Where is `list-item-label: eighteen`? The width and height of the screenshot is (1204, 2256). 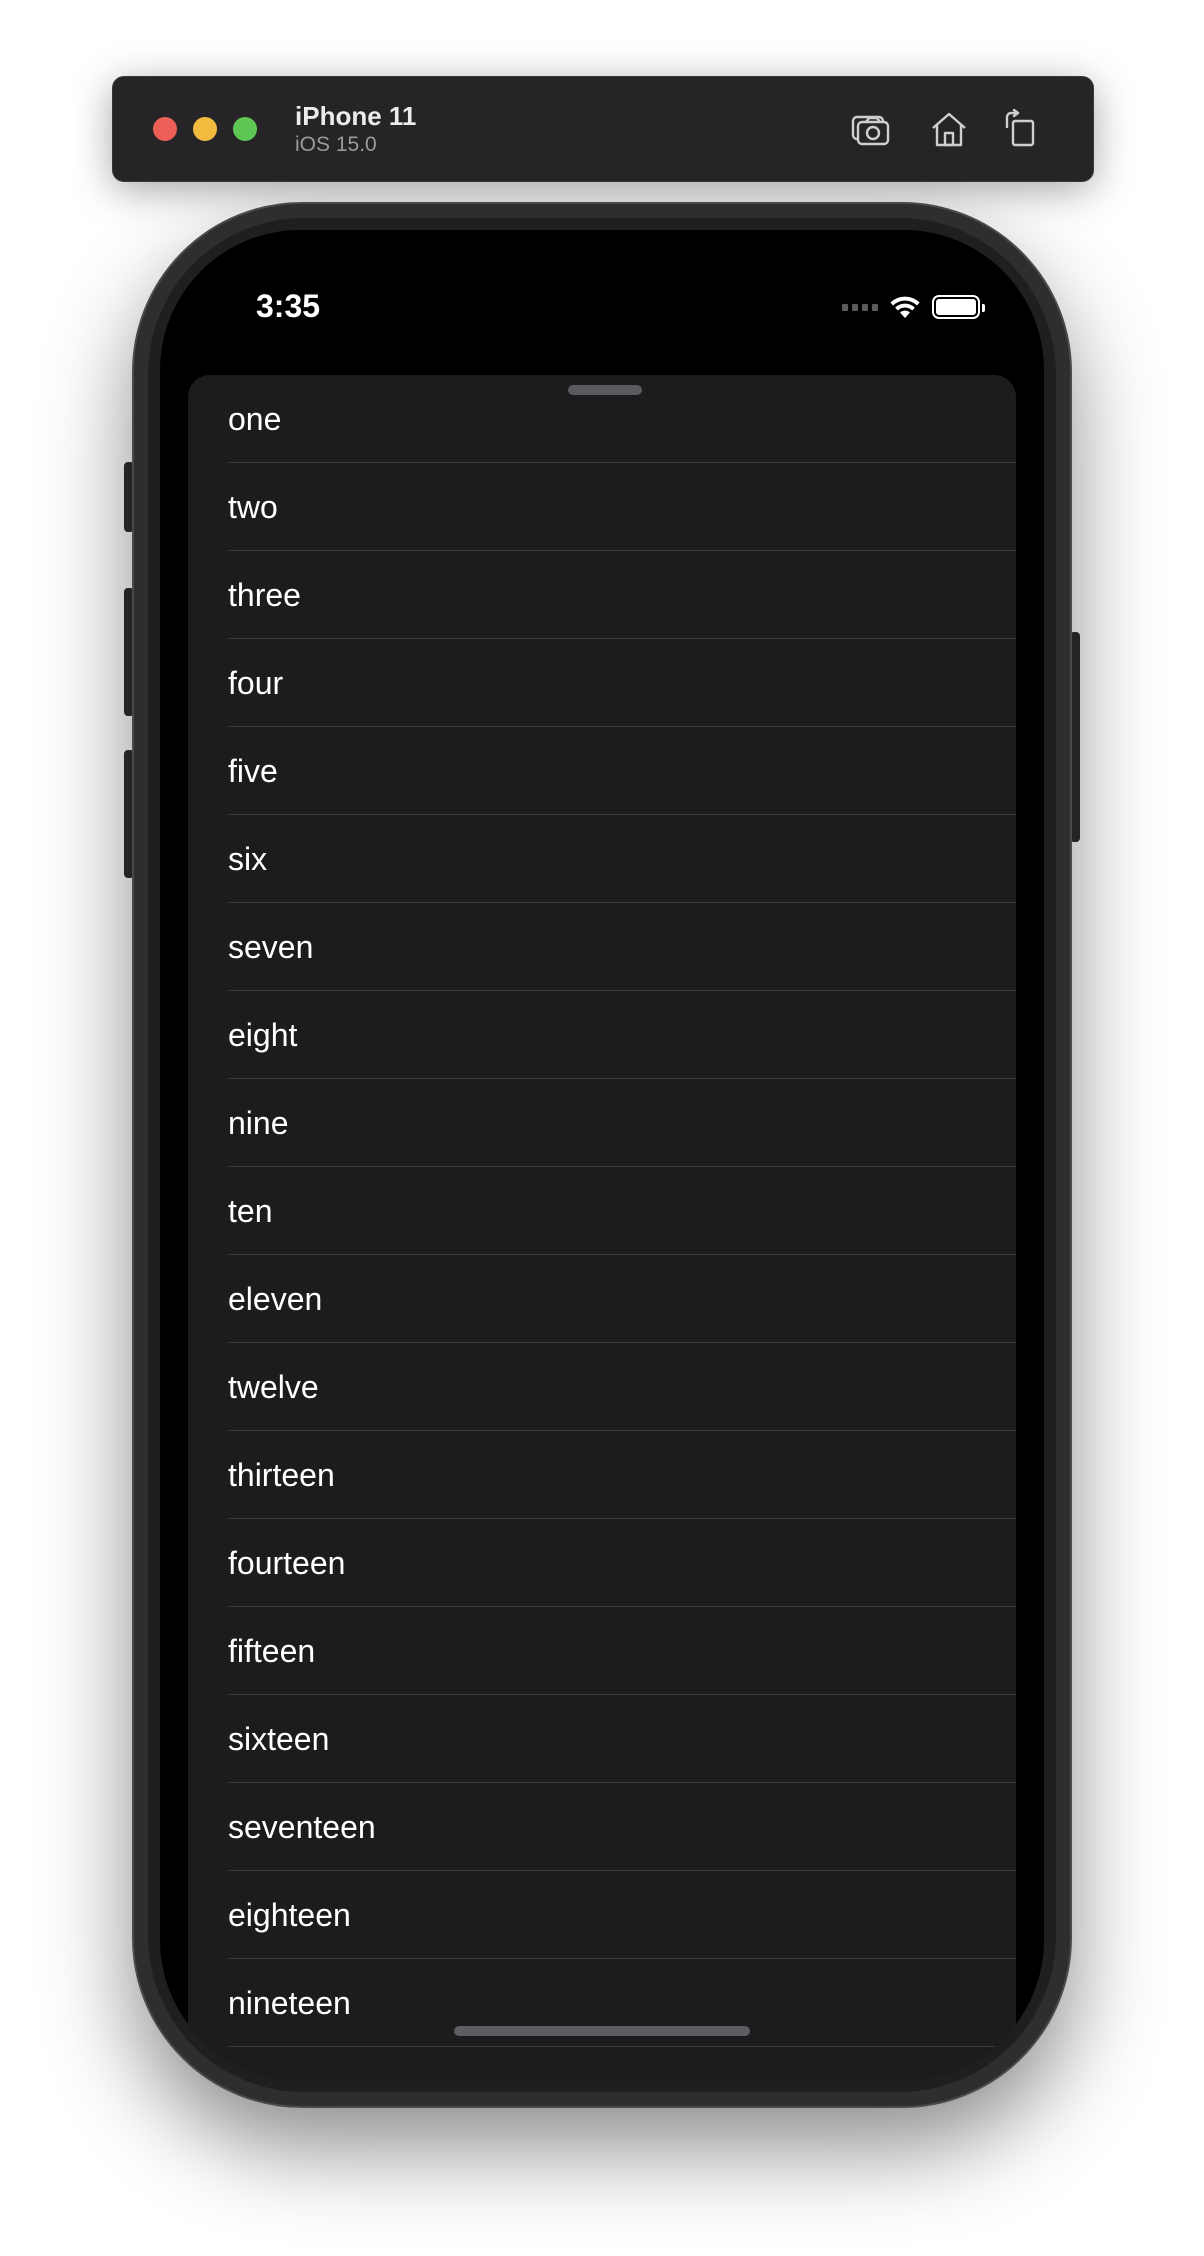 list-item-label: eighteen is located at coordinates (289, 1914).